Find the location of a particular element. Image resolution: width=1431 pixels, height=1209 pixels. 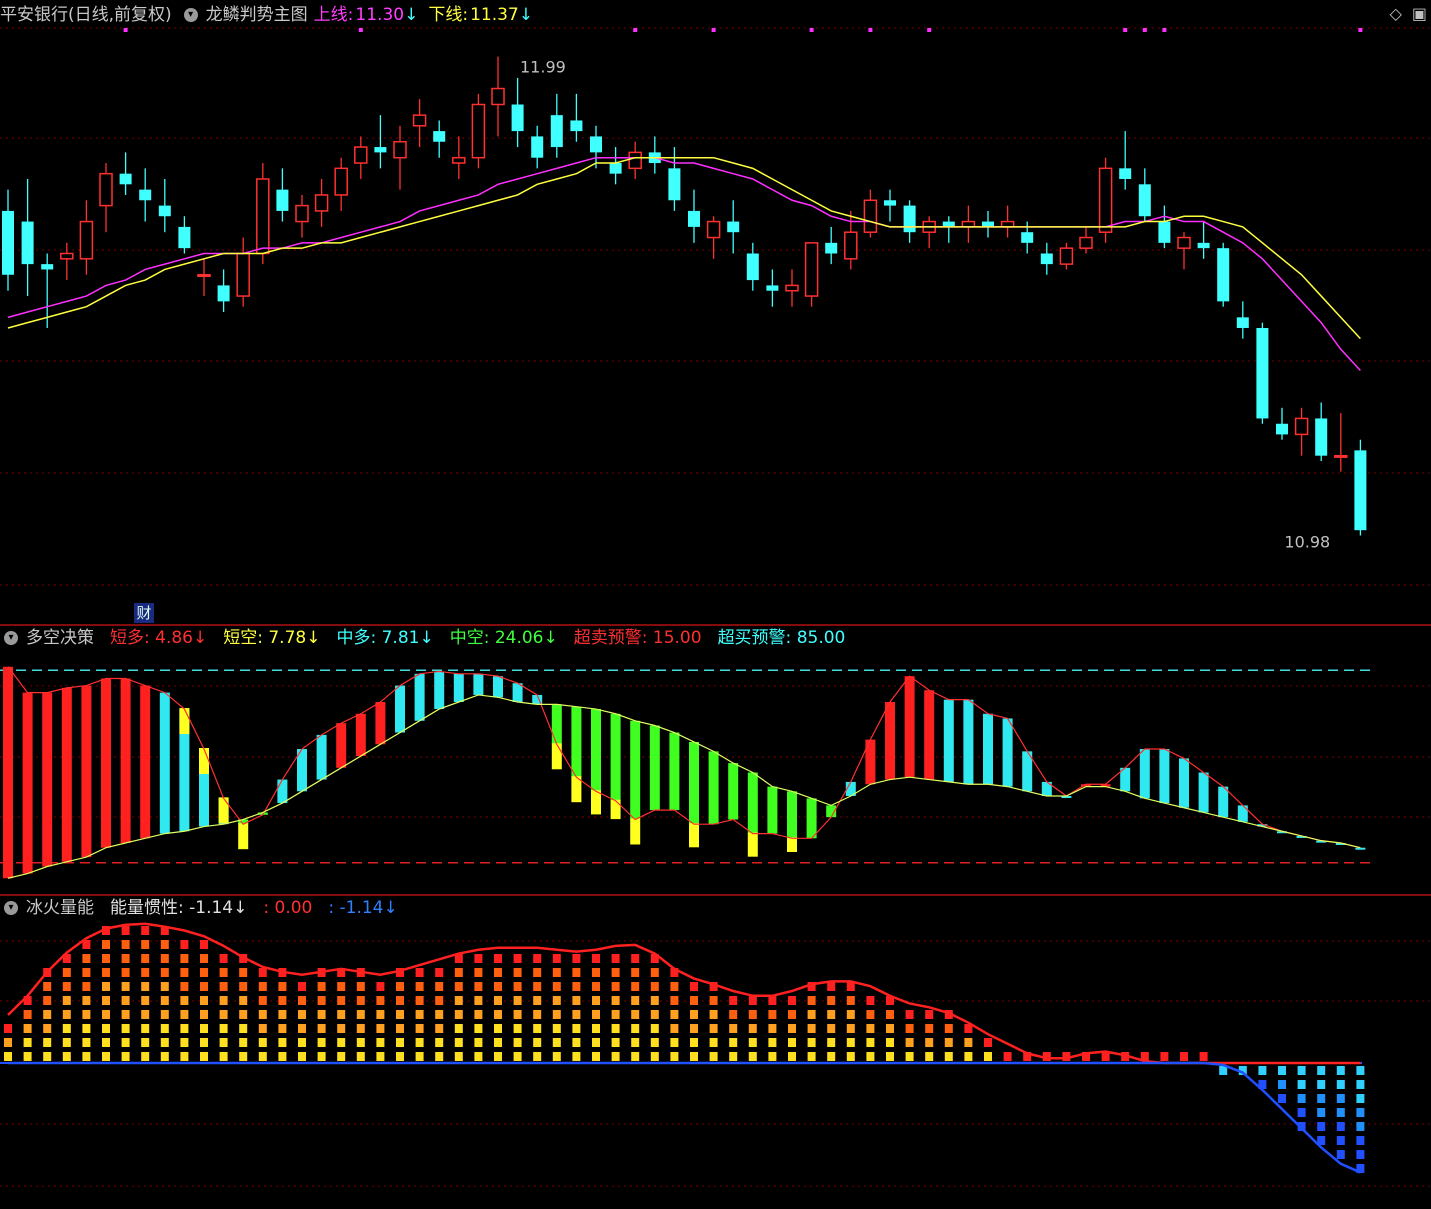

energy-top-line is located at coordinates (684, 993).